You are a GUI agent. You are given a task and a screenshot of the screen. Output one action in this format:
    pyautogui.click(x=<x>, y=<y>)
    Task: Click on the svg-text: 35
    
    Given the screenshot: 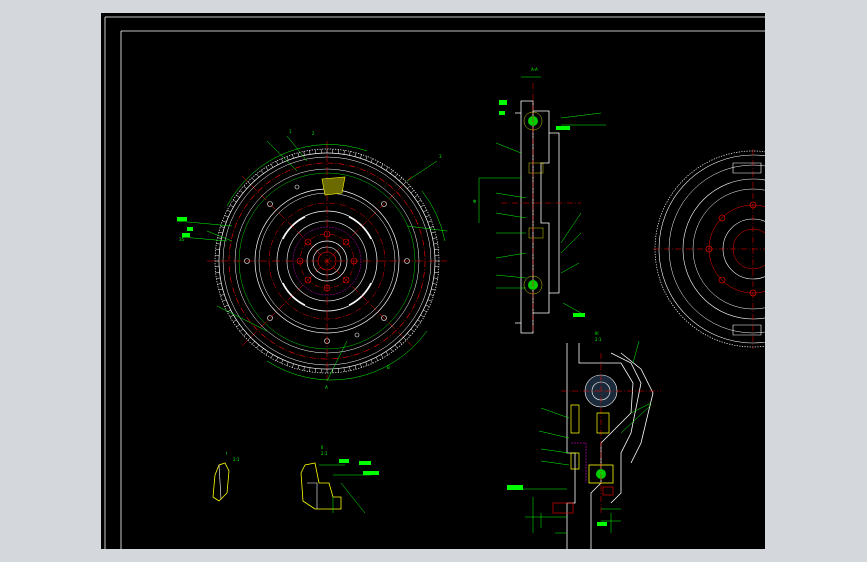 What is the action you would take?
    pyautogui.click(x=182, y=239)
    